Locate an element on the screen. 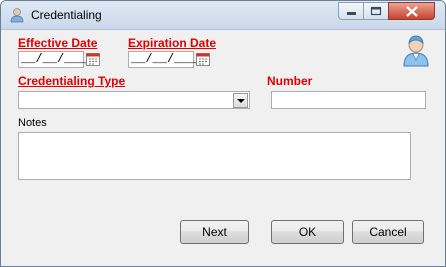 Image resolution: width=446 pixels, height=267 pixels. chevron-down-icon is located at coordinates (241, 101).